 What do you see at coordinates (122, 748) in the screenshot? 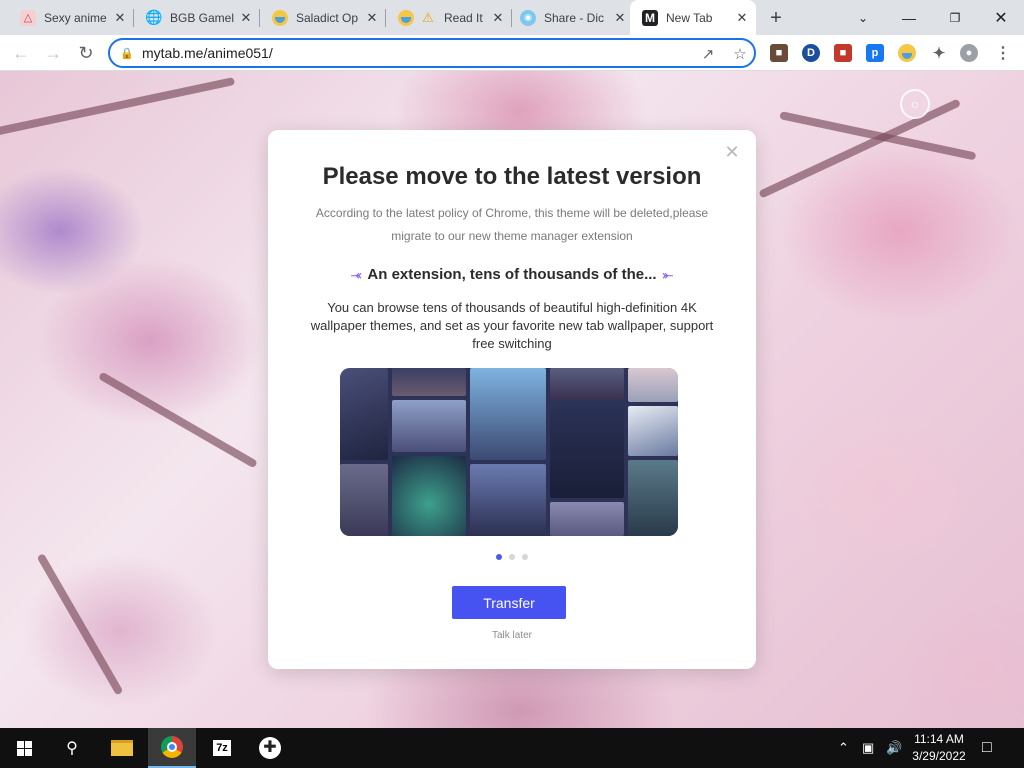
I see `file-explorer-icon` at bounding box center [122, 748].